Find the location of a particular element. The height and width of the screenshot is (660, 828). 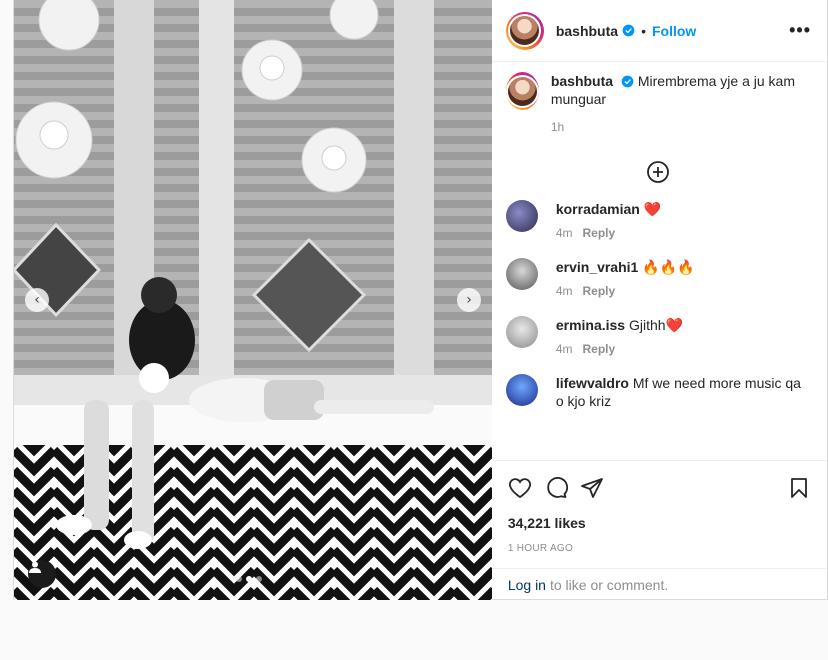

carousel-dot-active is located at coordinates (249, 579).